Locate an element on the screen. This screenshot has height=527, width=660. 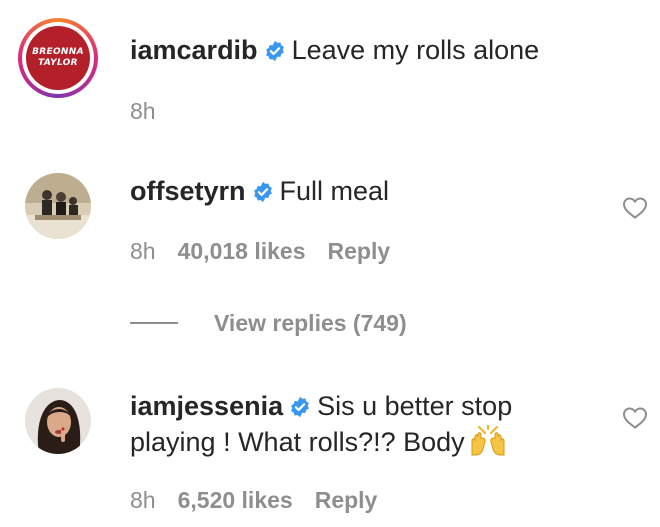
view-replies-divider is located at coordinates (154, 323).